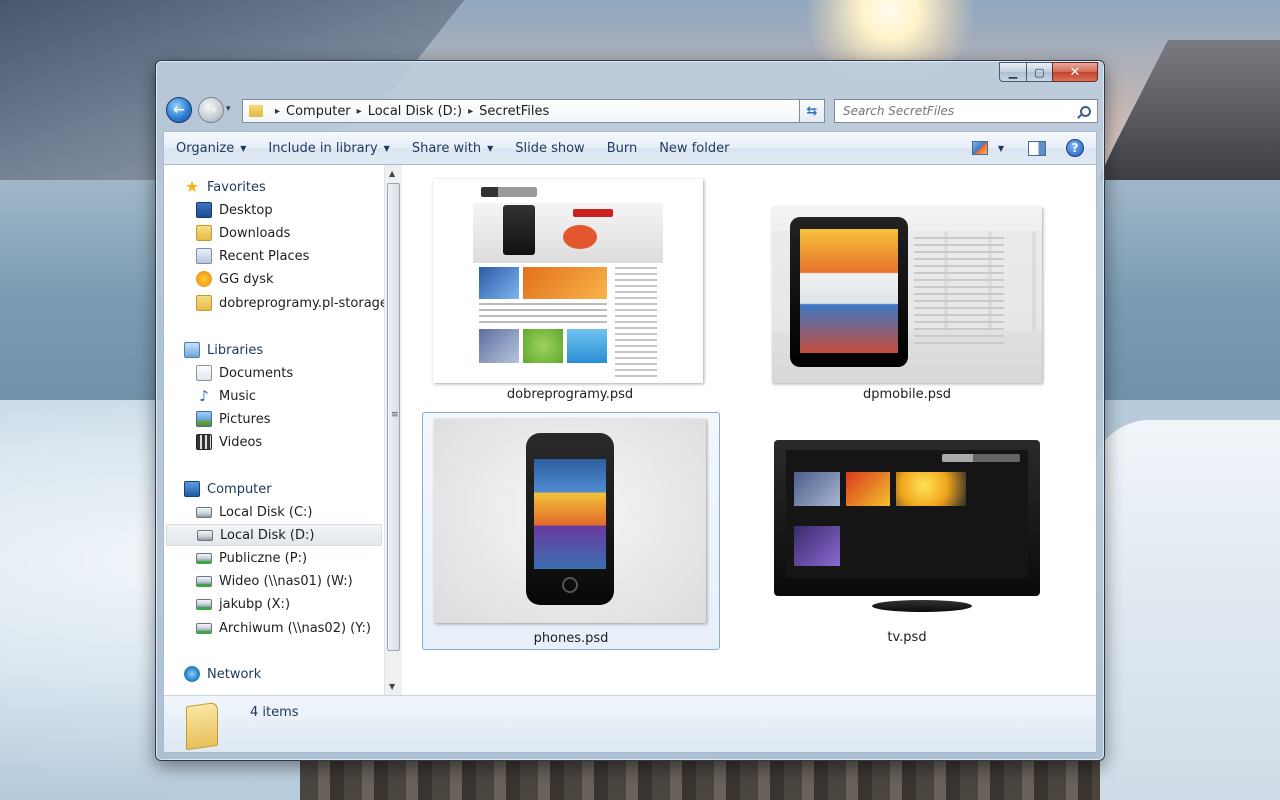  Describe the element at coordinates (979, 148) in the screenshot. I see `change-view-icon` at that location.